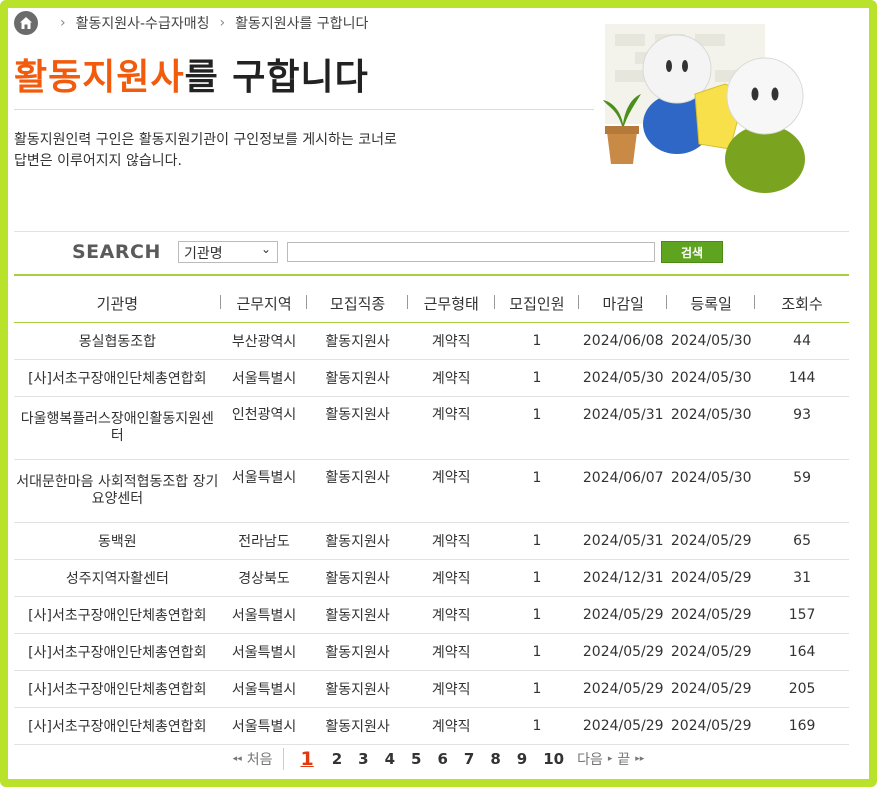  What do you see at coordinates (623, 541) in the screenshot?
I see `deadline-cell: 2024/05/31` at bounding box center [623, 541].